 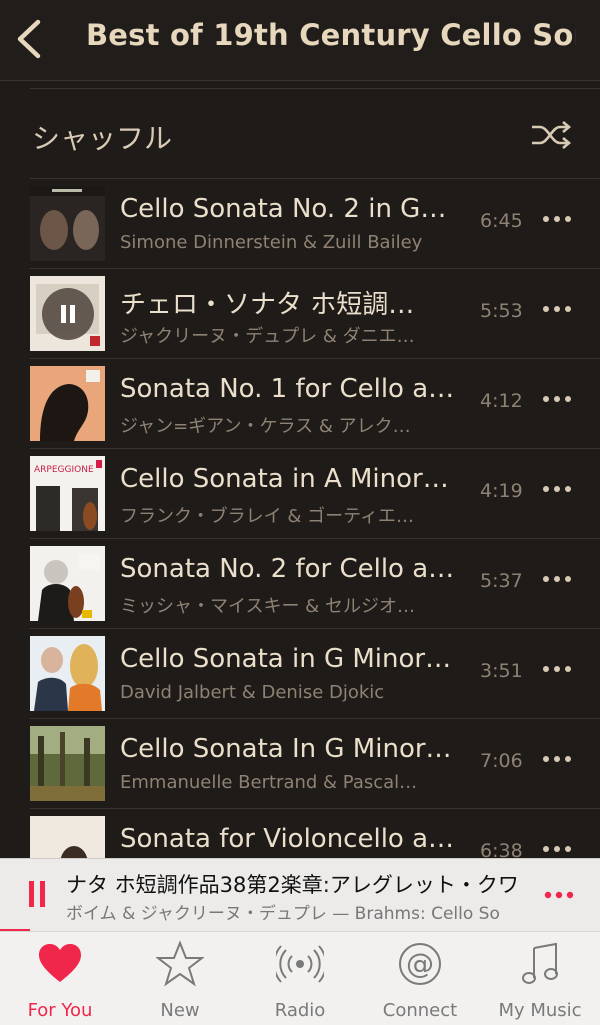 What do you see at coordinates (300, 133) in the screenshot?
I see `shuffle-row: シャッフル` at bounding box center [300, 133].